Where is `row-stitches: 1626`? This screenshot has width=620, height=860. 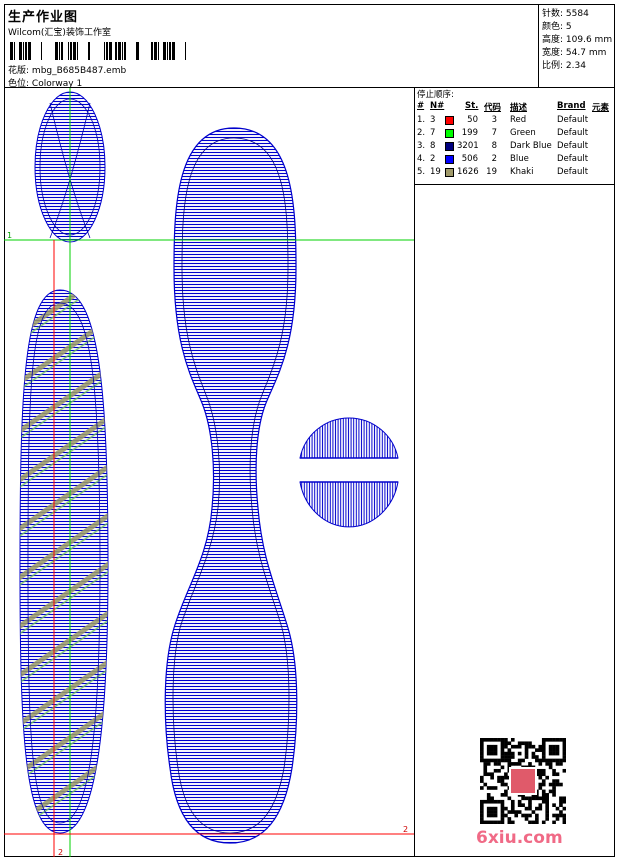 row-stitches: 1626 is located at coordinates (468, 172).